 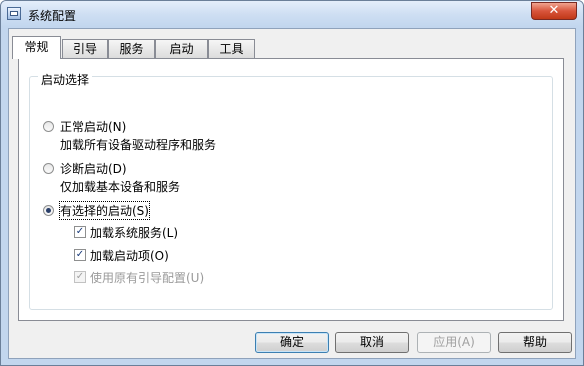 I want to click on close-button: ✕, so click(x=554, y=11).